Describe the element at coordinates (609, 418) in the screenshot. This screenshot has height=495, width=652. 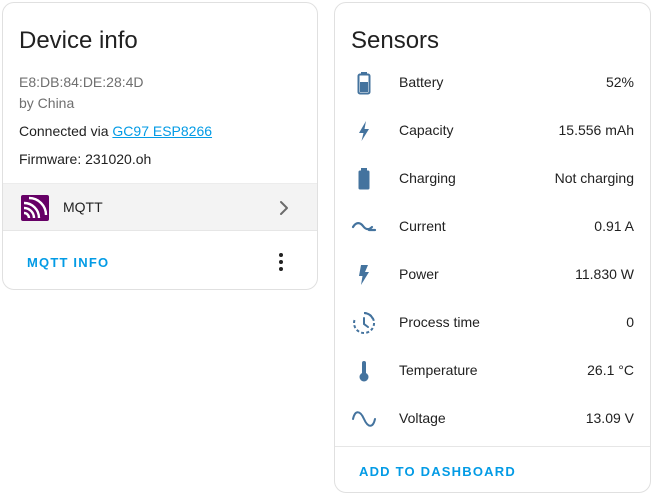
I see `sensor-value: 13.09 V` at that location.